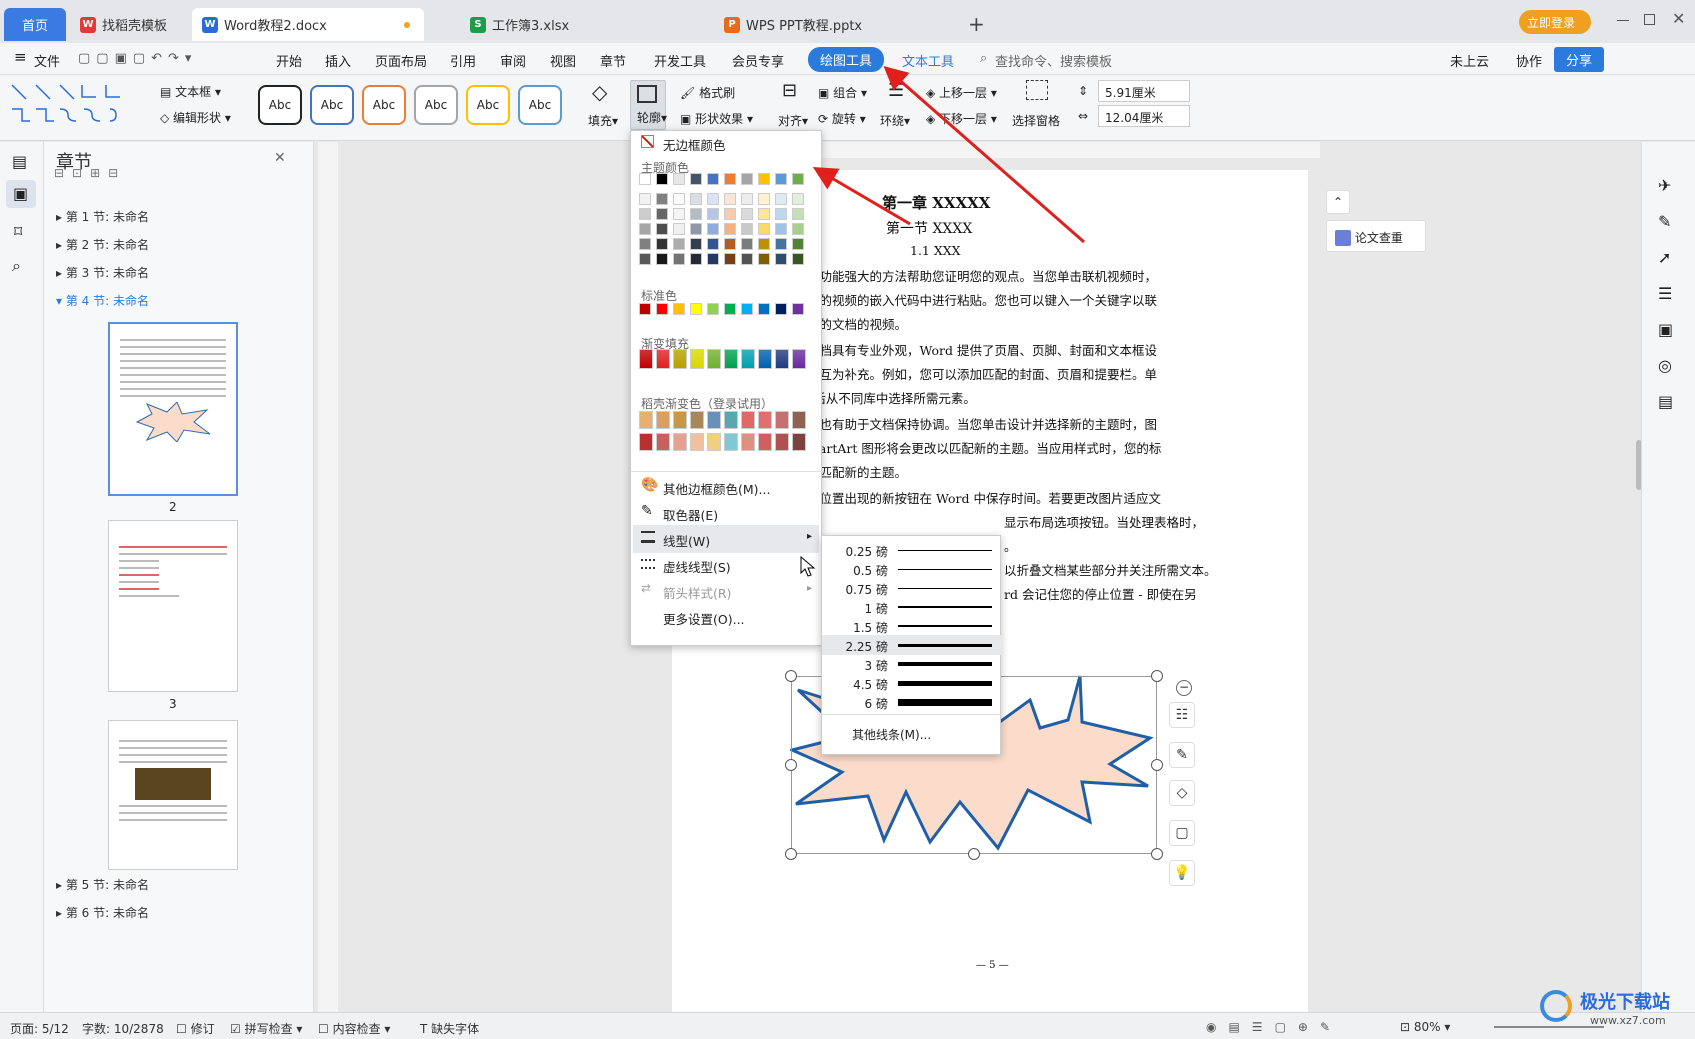 The height and width of the screenshot is (1039, 1695). What do you see at coordinates (791, 854) in the screenshot?
I see `resize-handle-bl` at bounding box center [791, 854].